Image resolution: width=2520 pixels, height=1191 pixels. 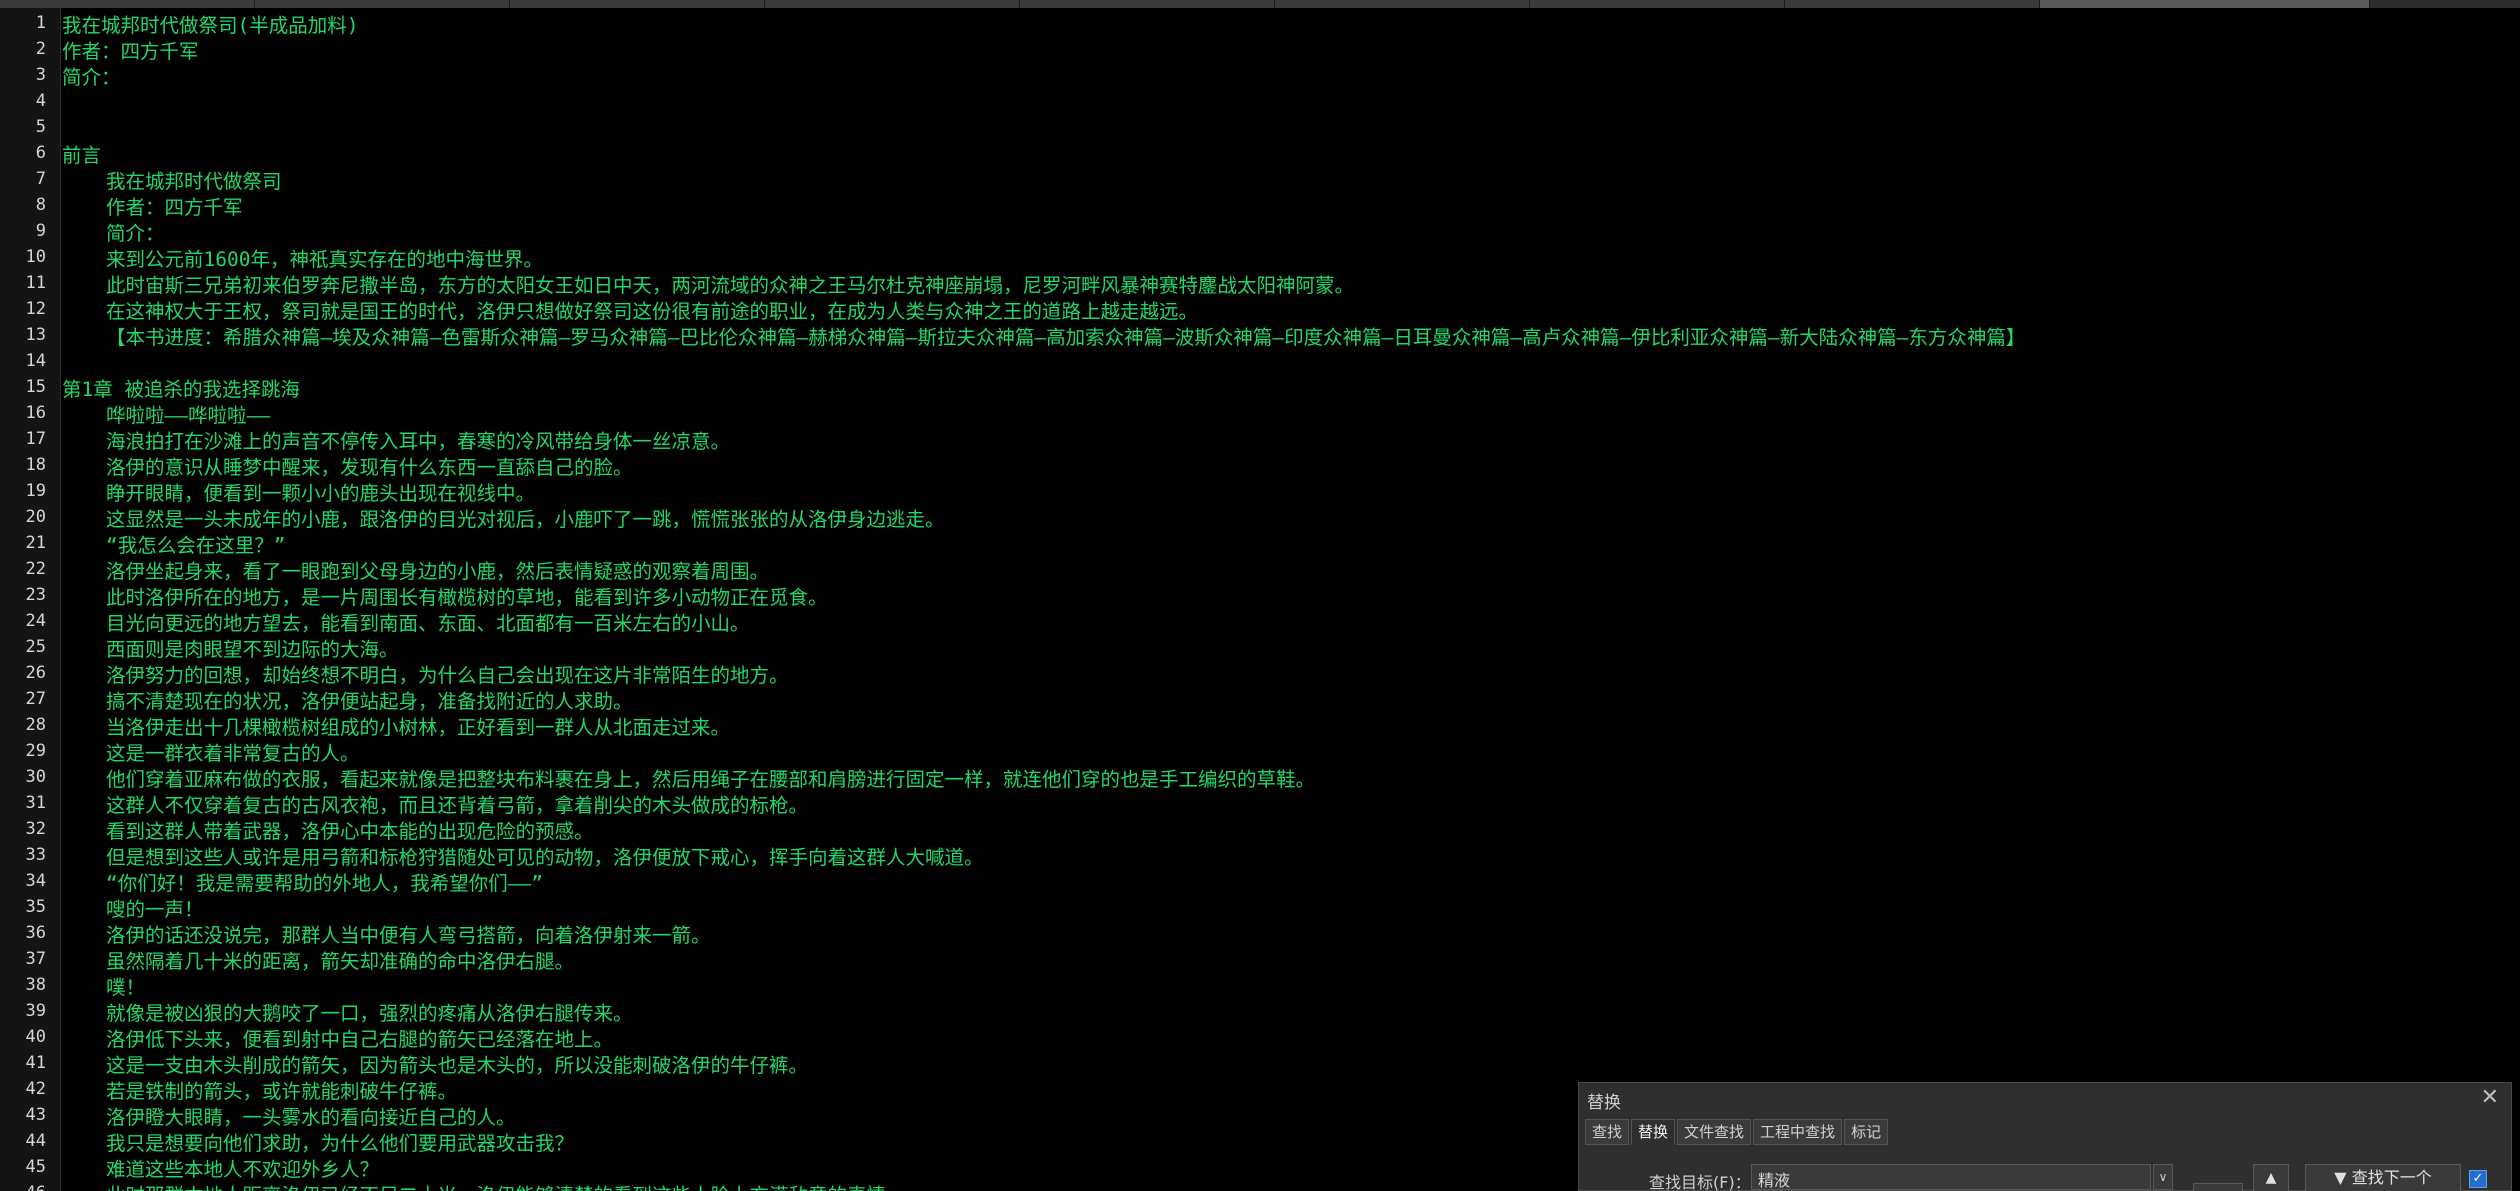 I want to click on line-text: 目光向更远的地方望去，能看到南面、东面、北面都有一百米左右的小山。, so click(x=428, y=623).